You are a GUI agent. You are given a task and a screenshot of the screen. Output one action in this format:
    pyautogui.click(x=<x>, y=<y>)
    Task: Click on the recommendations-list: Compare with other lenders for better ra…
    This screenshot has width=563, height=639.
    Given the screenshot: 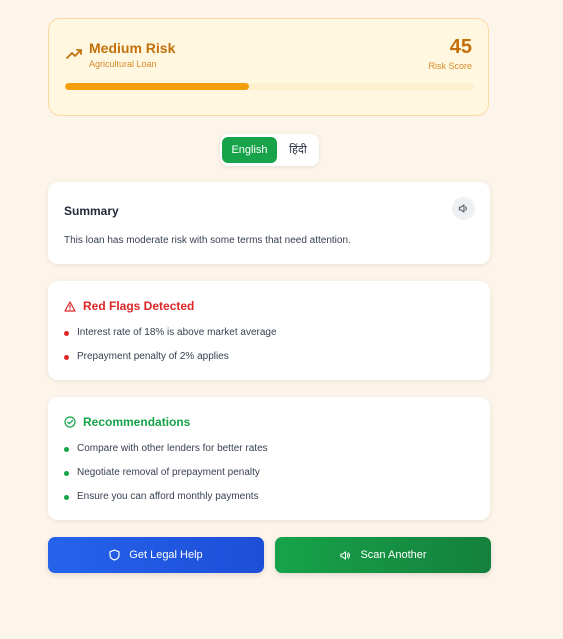 What is the action you would take?
    pyautogui.click(x=166, y=479)
    